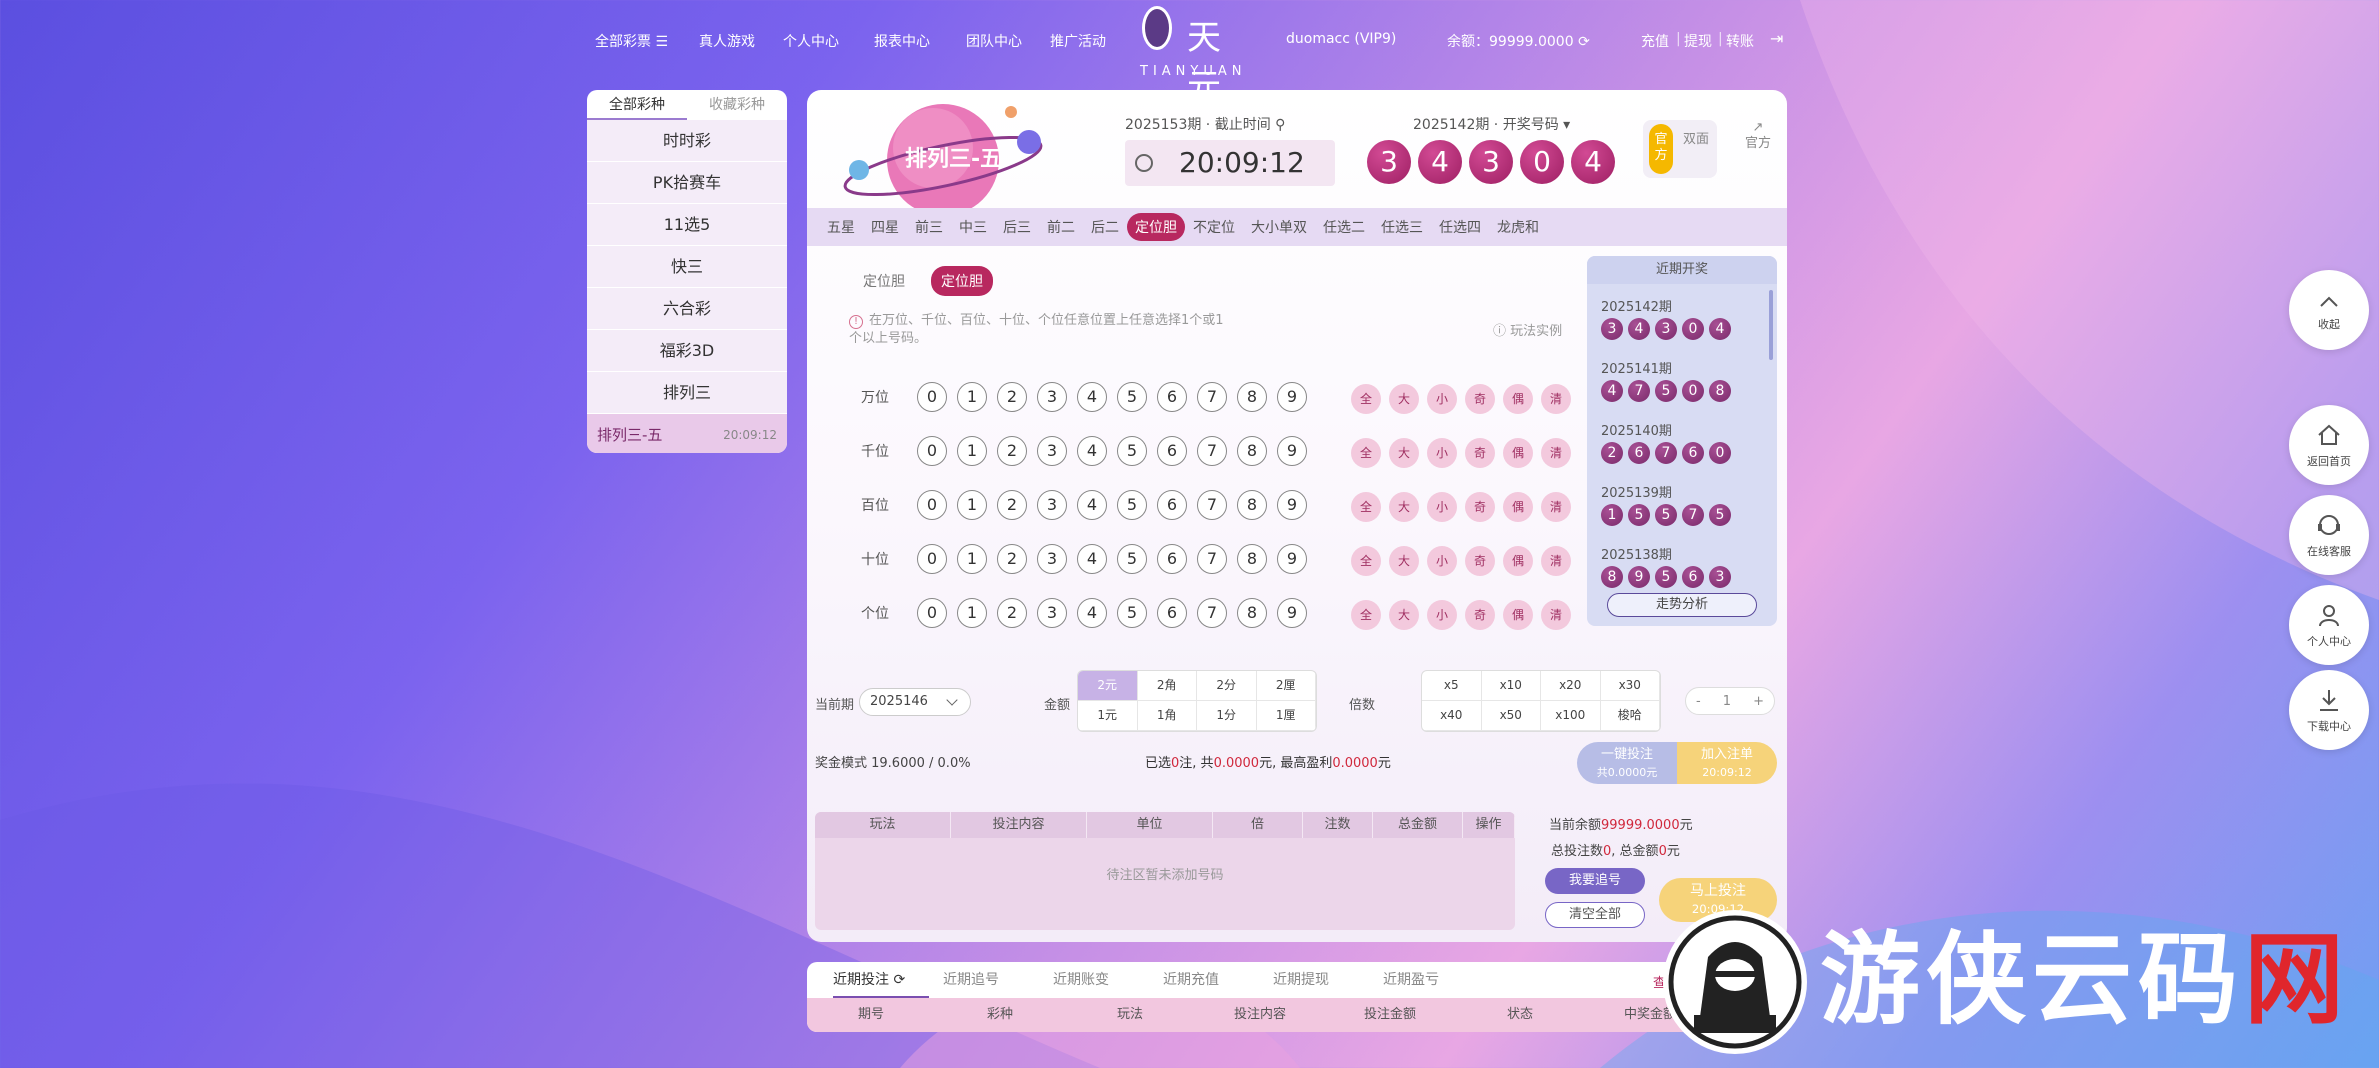  I want to click on menu-item-pk10: PK拾赛车, so click(687, 183).